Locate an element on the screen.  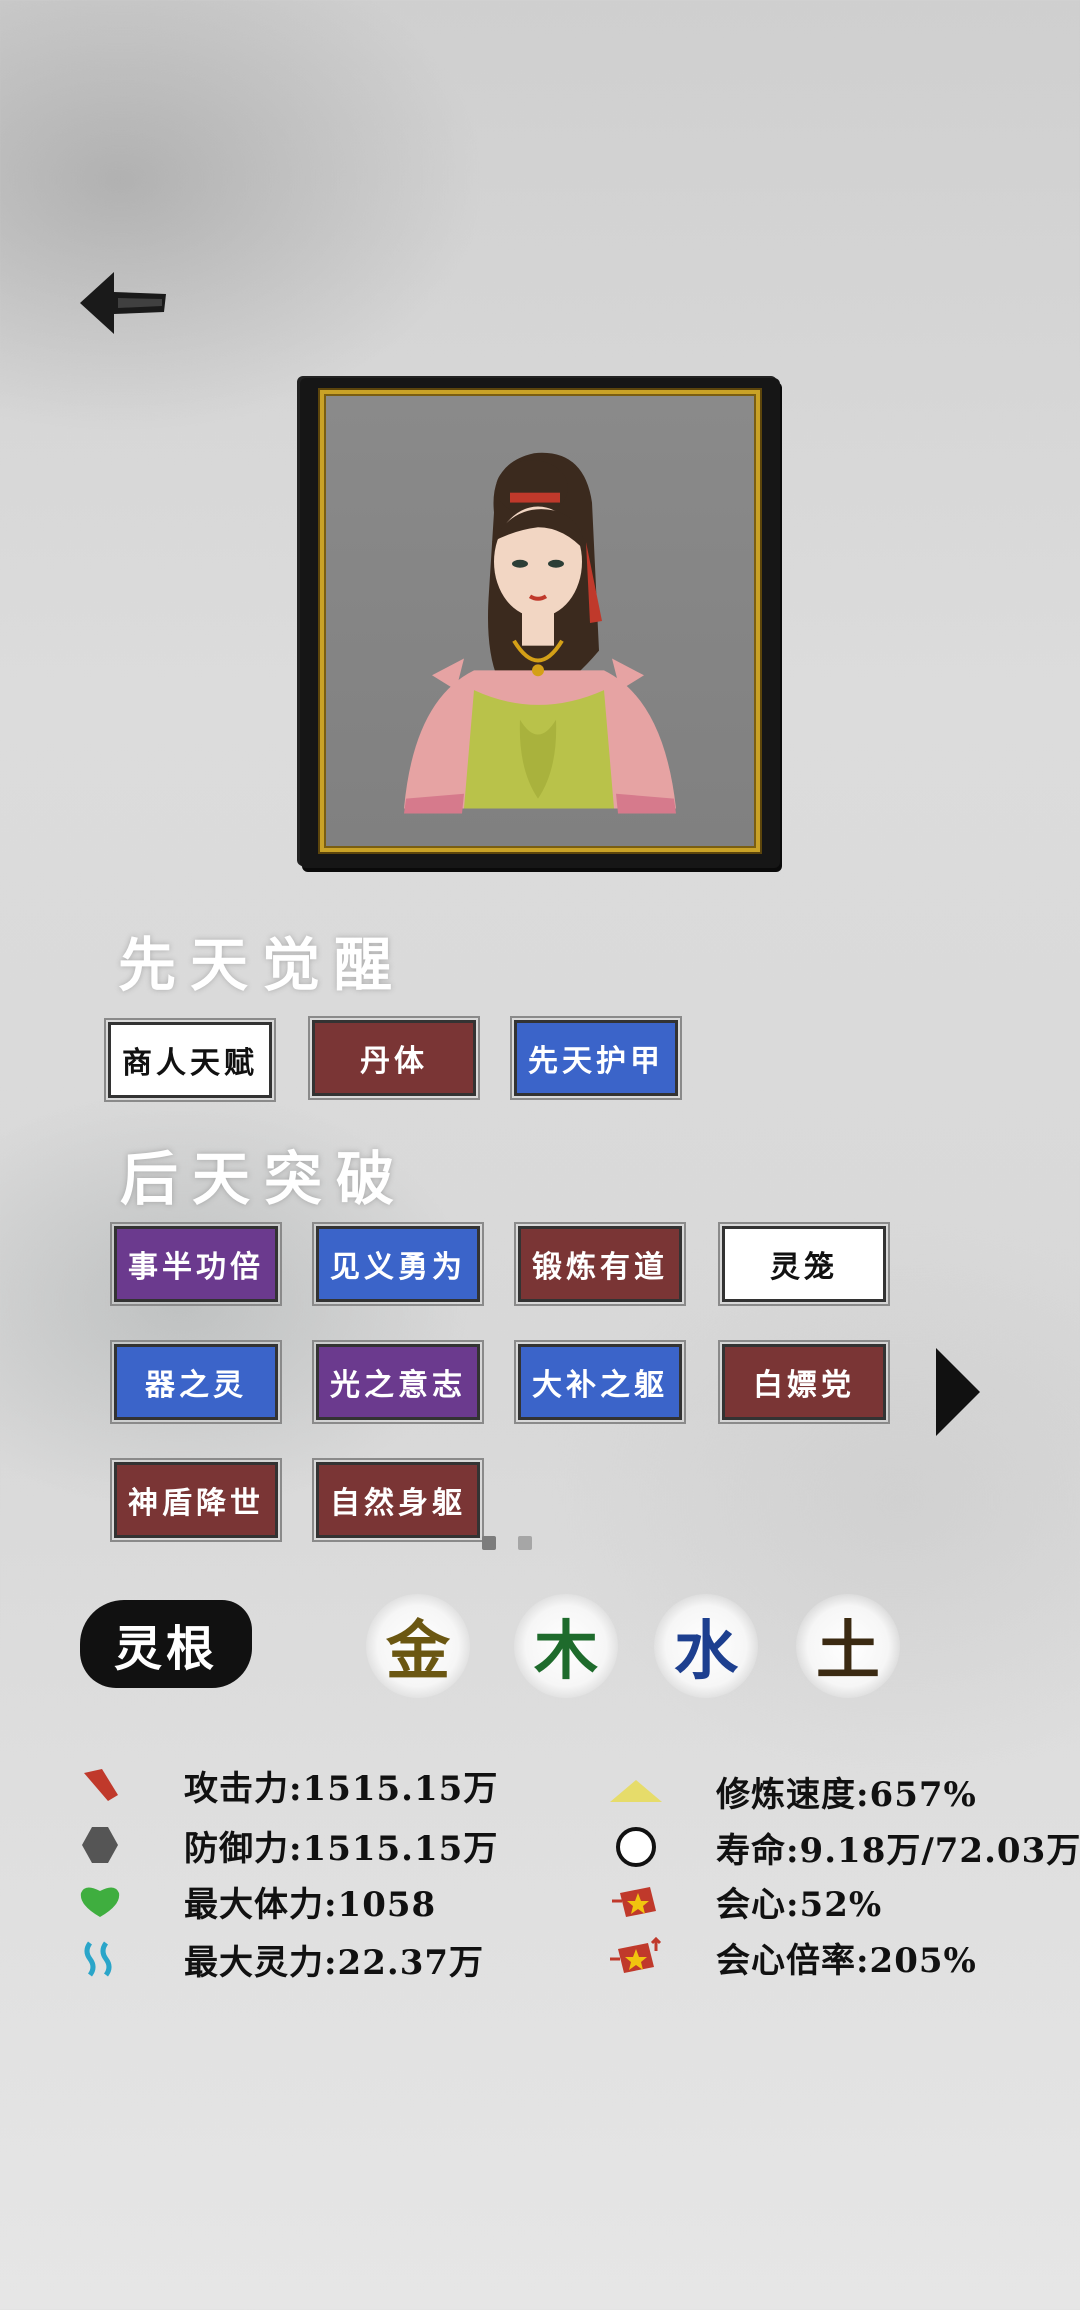
innate-tag-2: 丹体 is located at coordinates (394, 1058).